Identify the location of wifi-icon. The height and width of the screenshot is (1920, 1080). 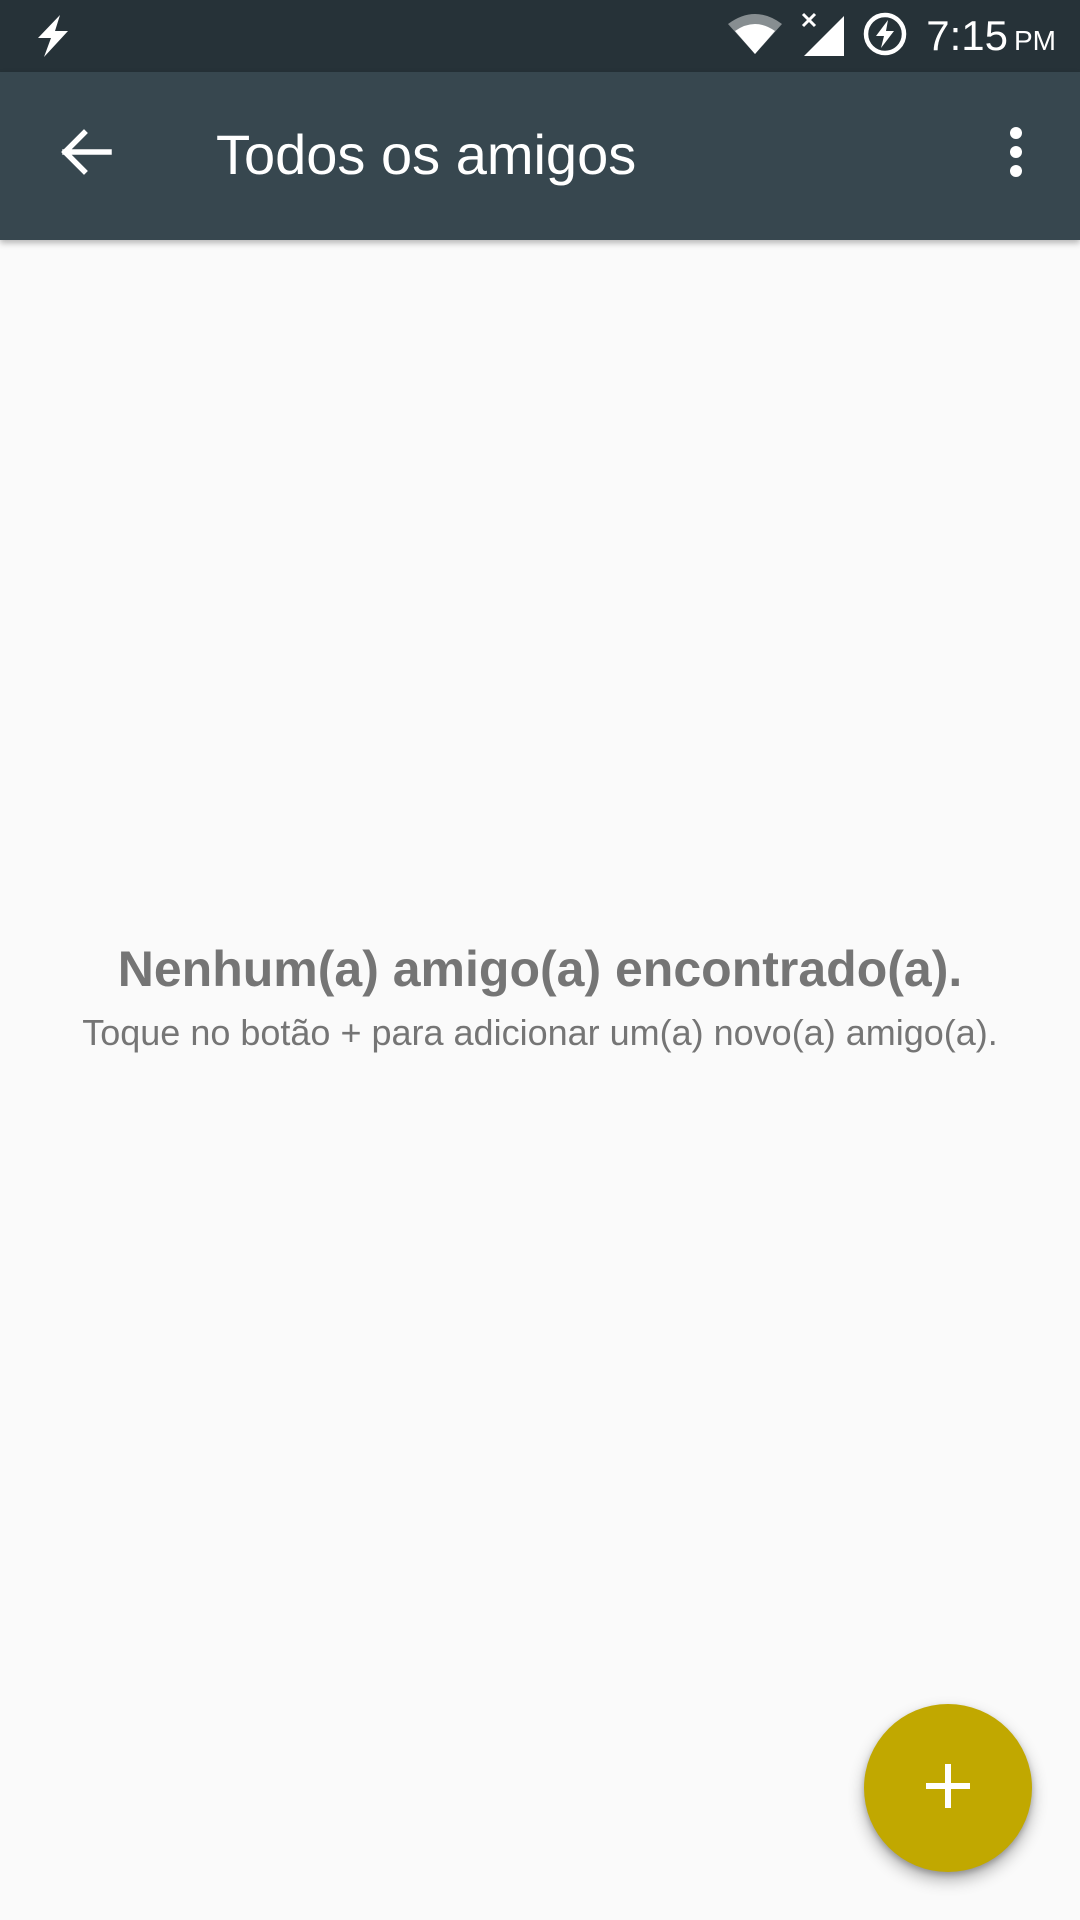
(755, 36).